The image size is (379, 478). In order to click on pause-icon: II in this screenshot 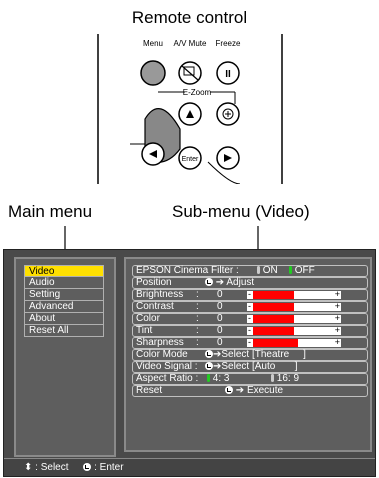, I will do `click(228, 74)`.